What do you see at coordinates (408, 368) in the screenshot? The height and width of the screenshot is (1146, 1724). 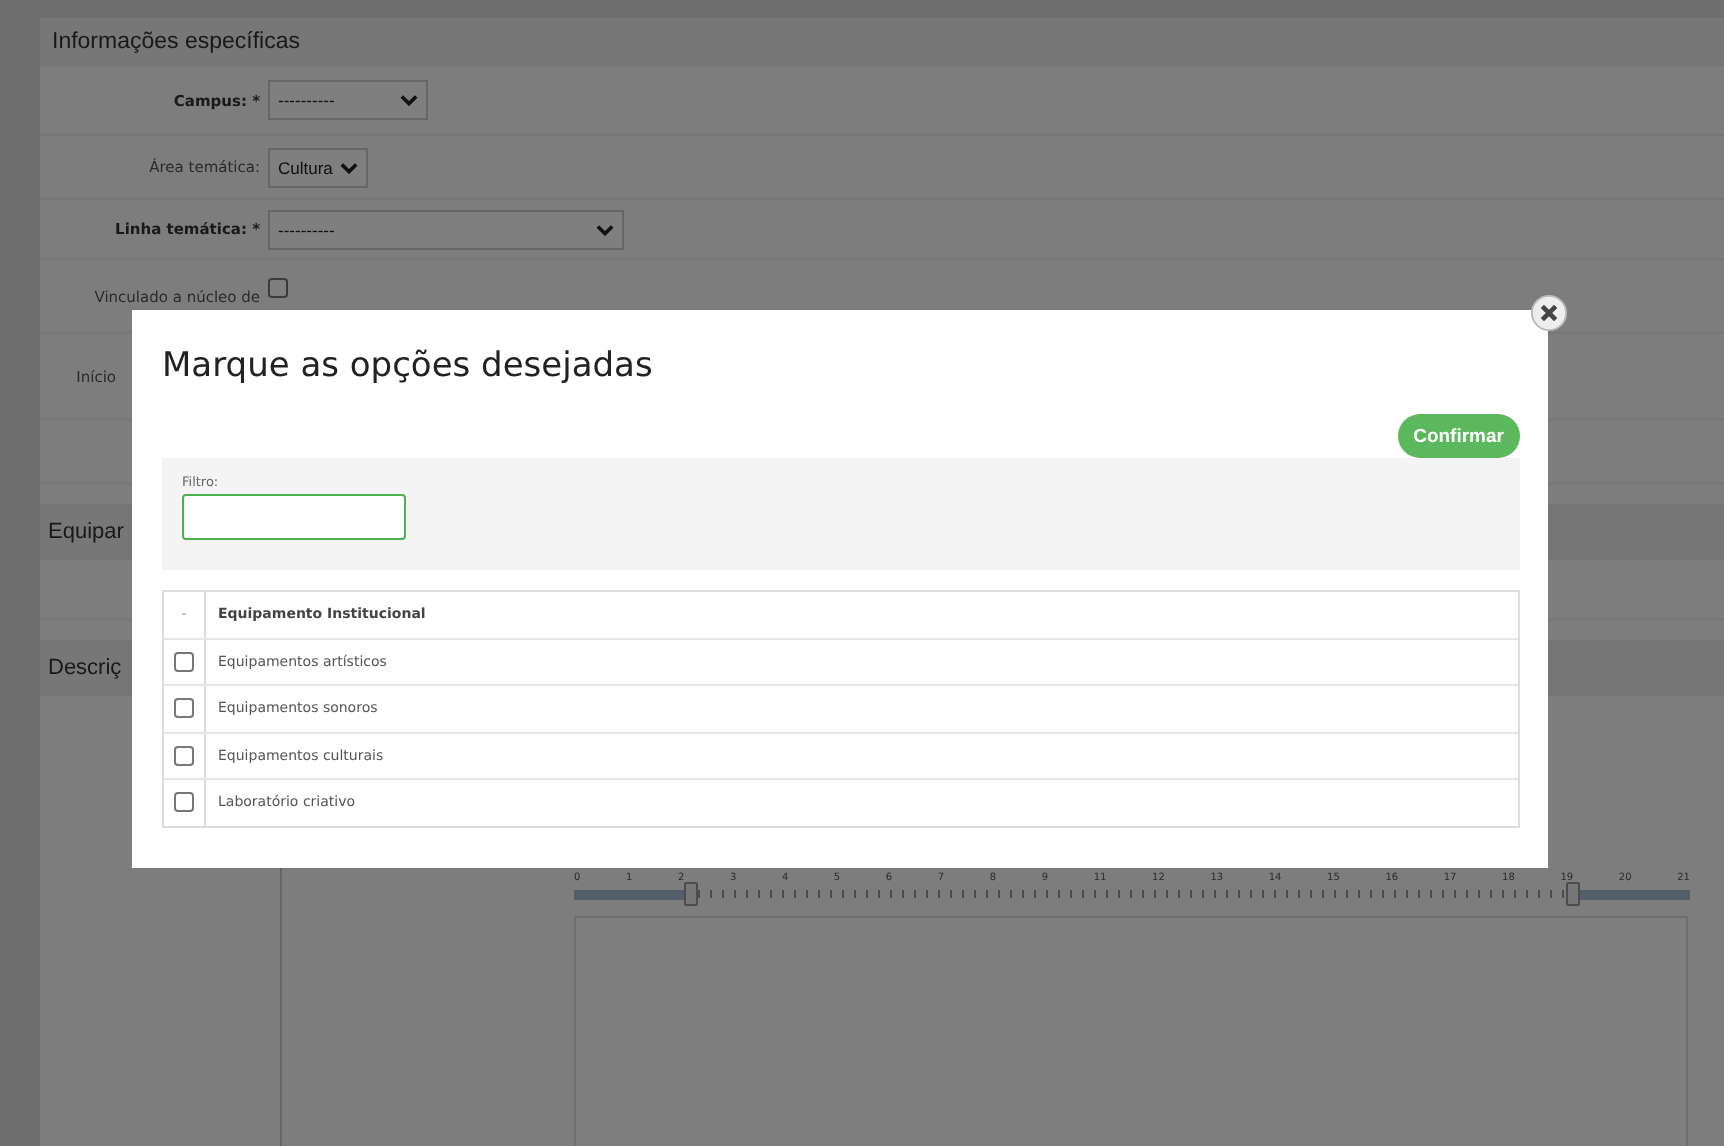 I see `modal-title: Marque as opções desejadas` at bounding box center [408, 368].